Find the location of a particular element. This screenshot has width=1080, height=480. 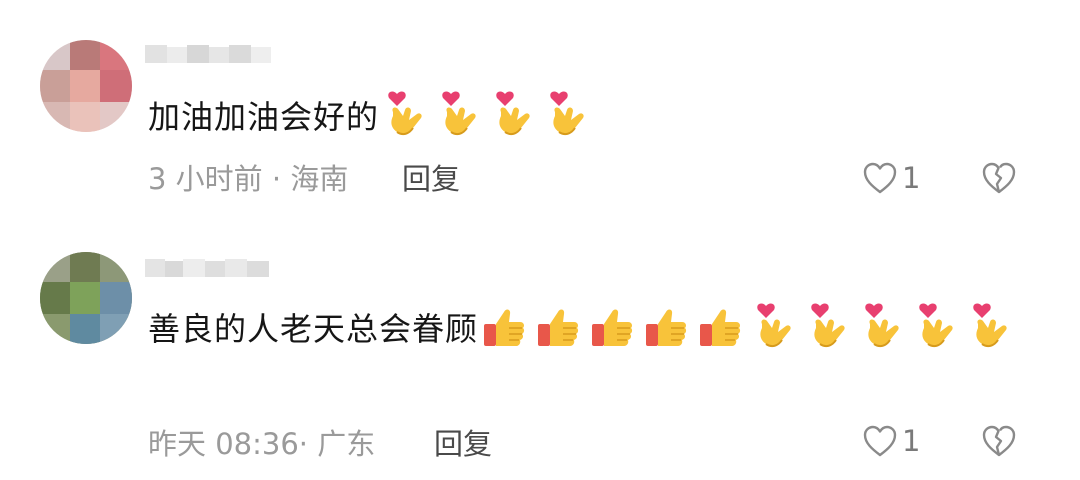

comment-text: 加油加油会好的 is located at coordinates (593, 117).